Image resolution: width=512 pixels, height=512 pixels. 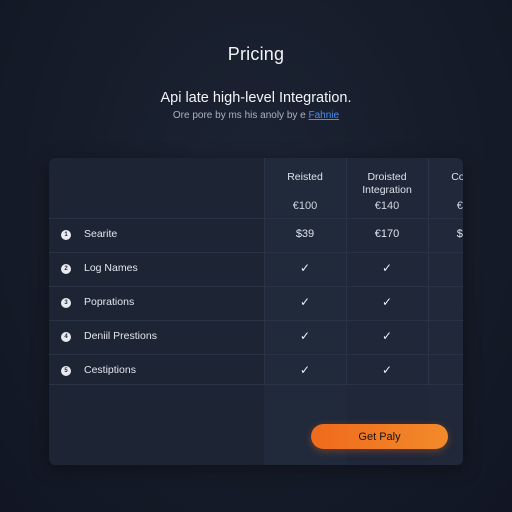 What do you see at coordinates (256, 384) in the screenshot?
I see `row-divider` at bounding box center [256, 384].